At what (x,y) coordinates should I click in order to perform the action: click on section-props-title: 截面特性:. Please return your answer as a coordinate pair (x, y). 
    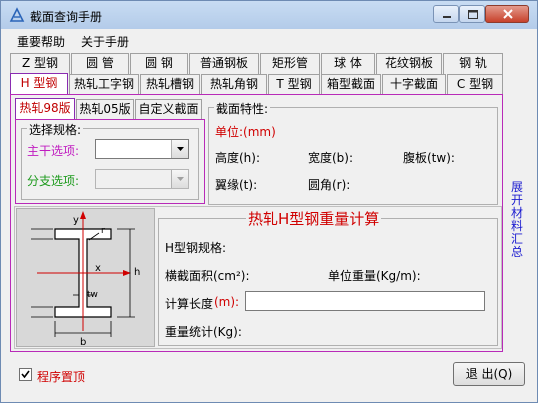
    Looking at the image, I should click on (242, 108).